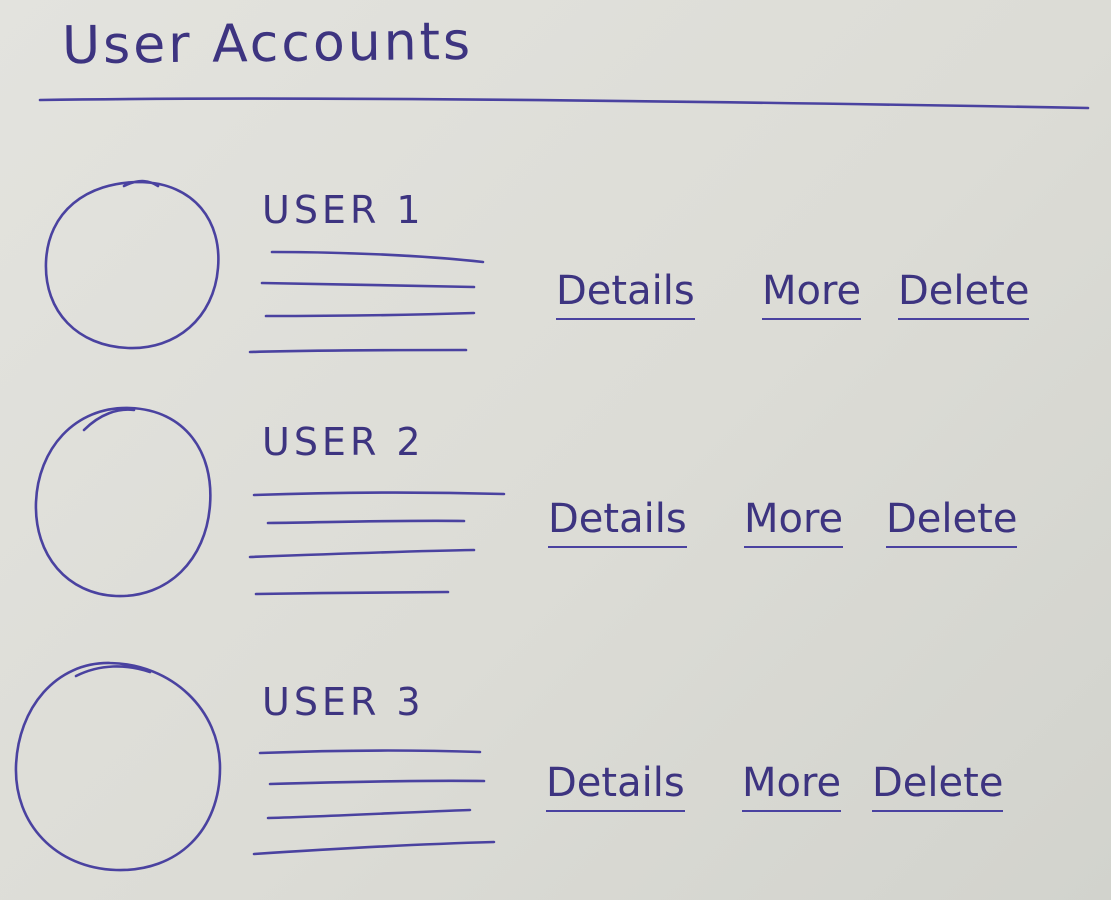 The width and height of the screenshot is (1111, 900). I want to click on user-name: USER 1, so click(343, 210).